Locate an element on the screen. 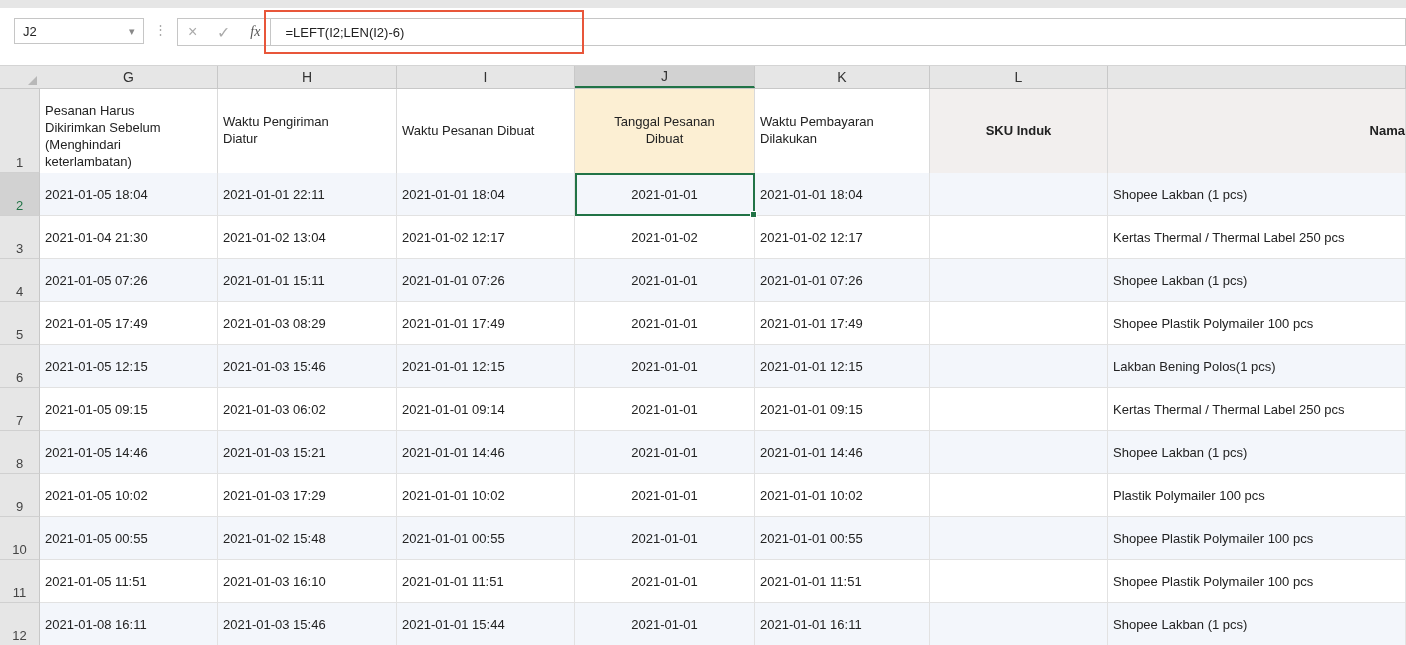  fill-handle is located at coordinates (753, 214).